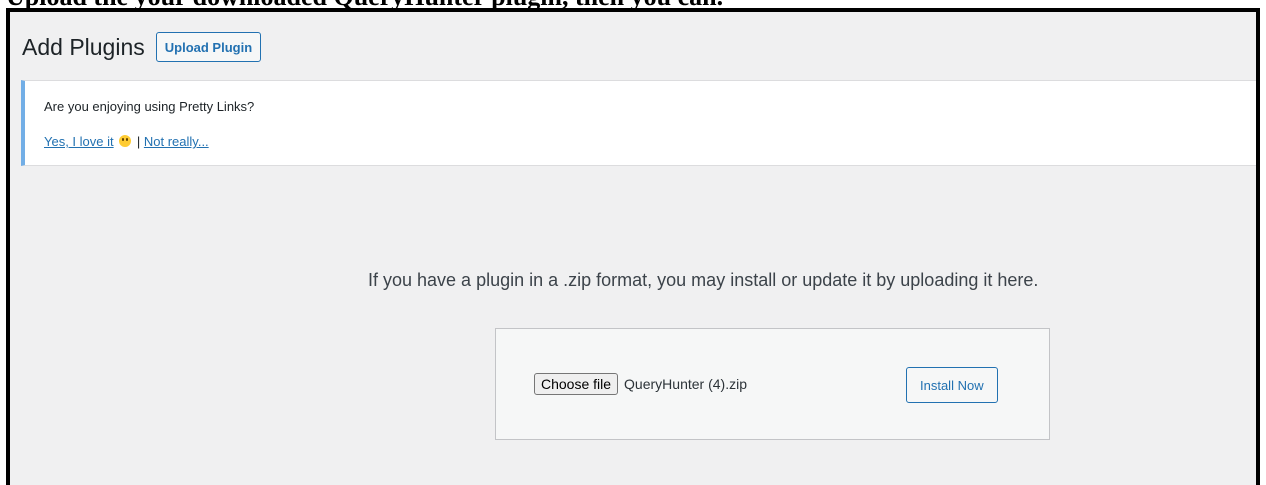 Image resolution: width=1266 pixels, height=485 pixels. What do you see at coordinates (952, 385) in the screenshot?
I see `install-now-button: Install Now` at bounding box center [952, 385].